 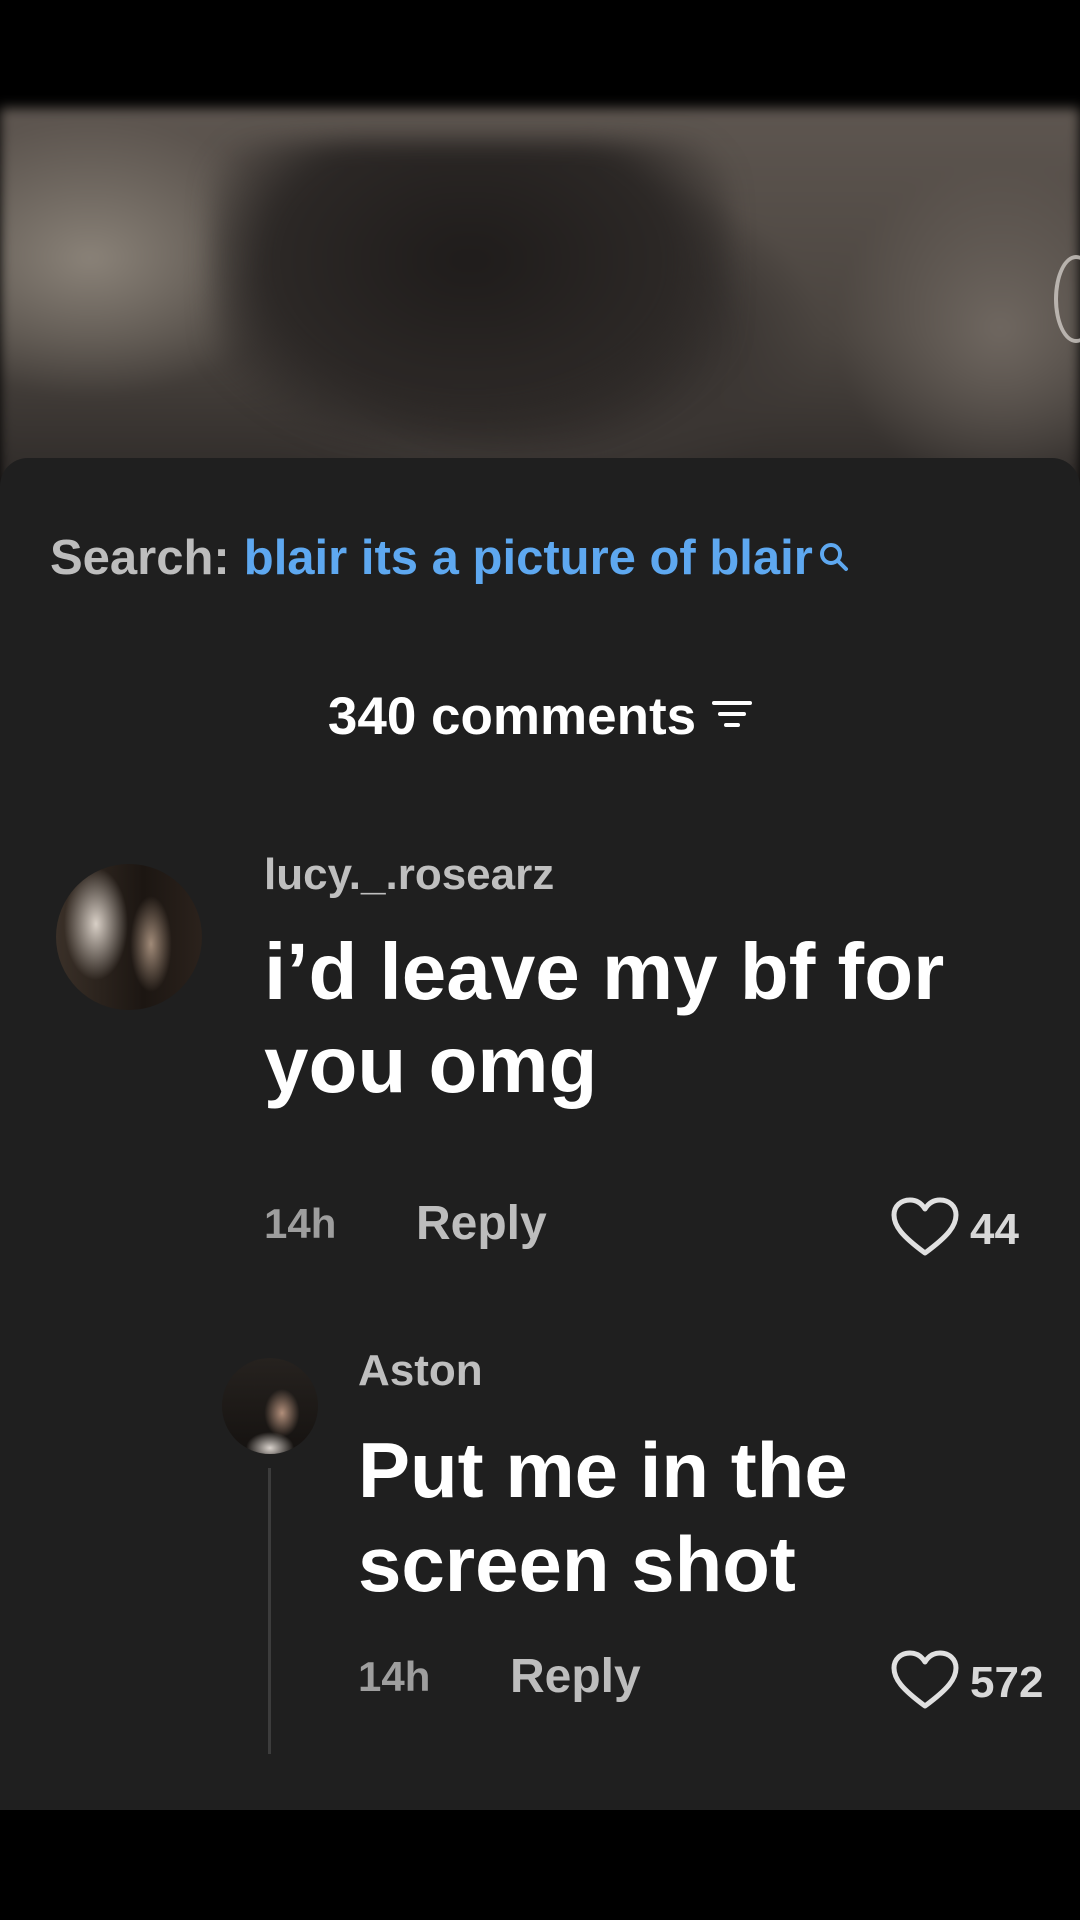 I want to click on comment-text-line: screen shot, so click(x=577, y=1563).